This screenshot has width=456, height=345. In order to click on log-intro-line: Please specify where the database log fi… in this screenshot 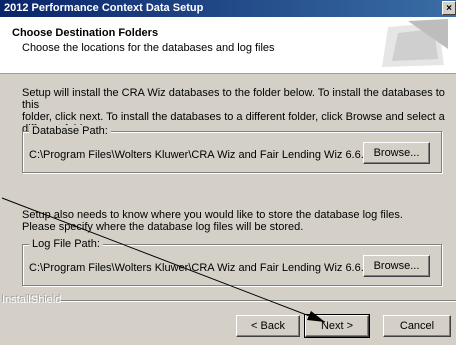, I will do `click(163, 227)`.